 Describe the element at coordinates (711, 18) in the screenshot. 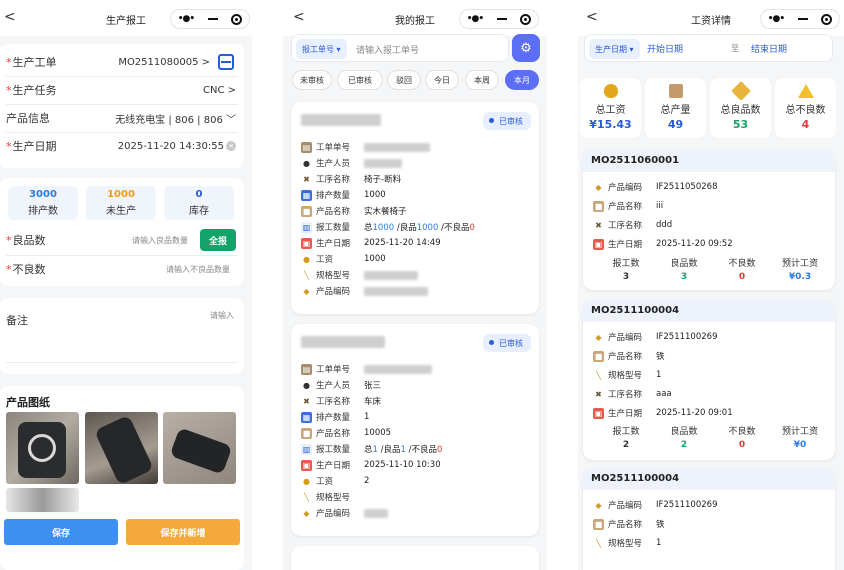

I see `nav-bar: < 工资详情 •●•` at that location.